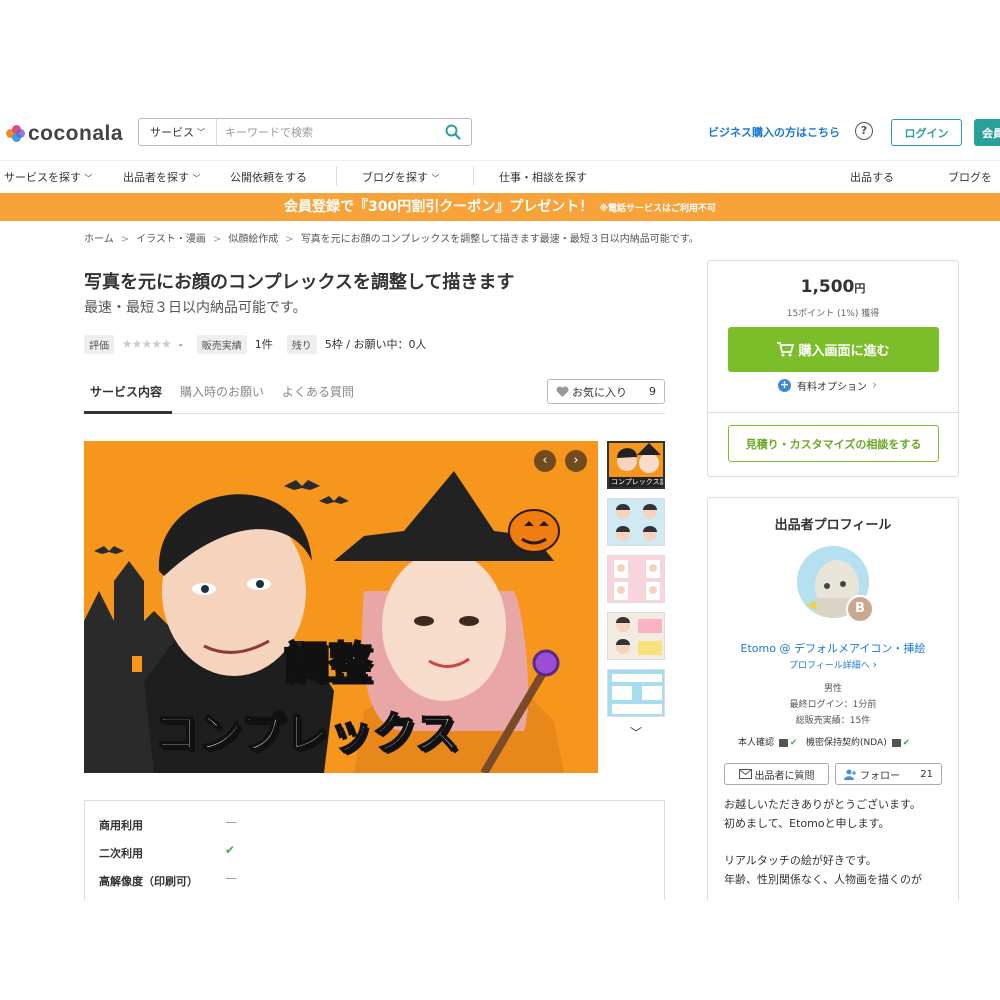 The width and height of the screenshot is (1000, 1000). What do you see at coordinates (896, 742) in the screenshot?
I see `document-icon` at bounding box center [896, 742].